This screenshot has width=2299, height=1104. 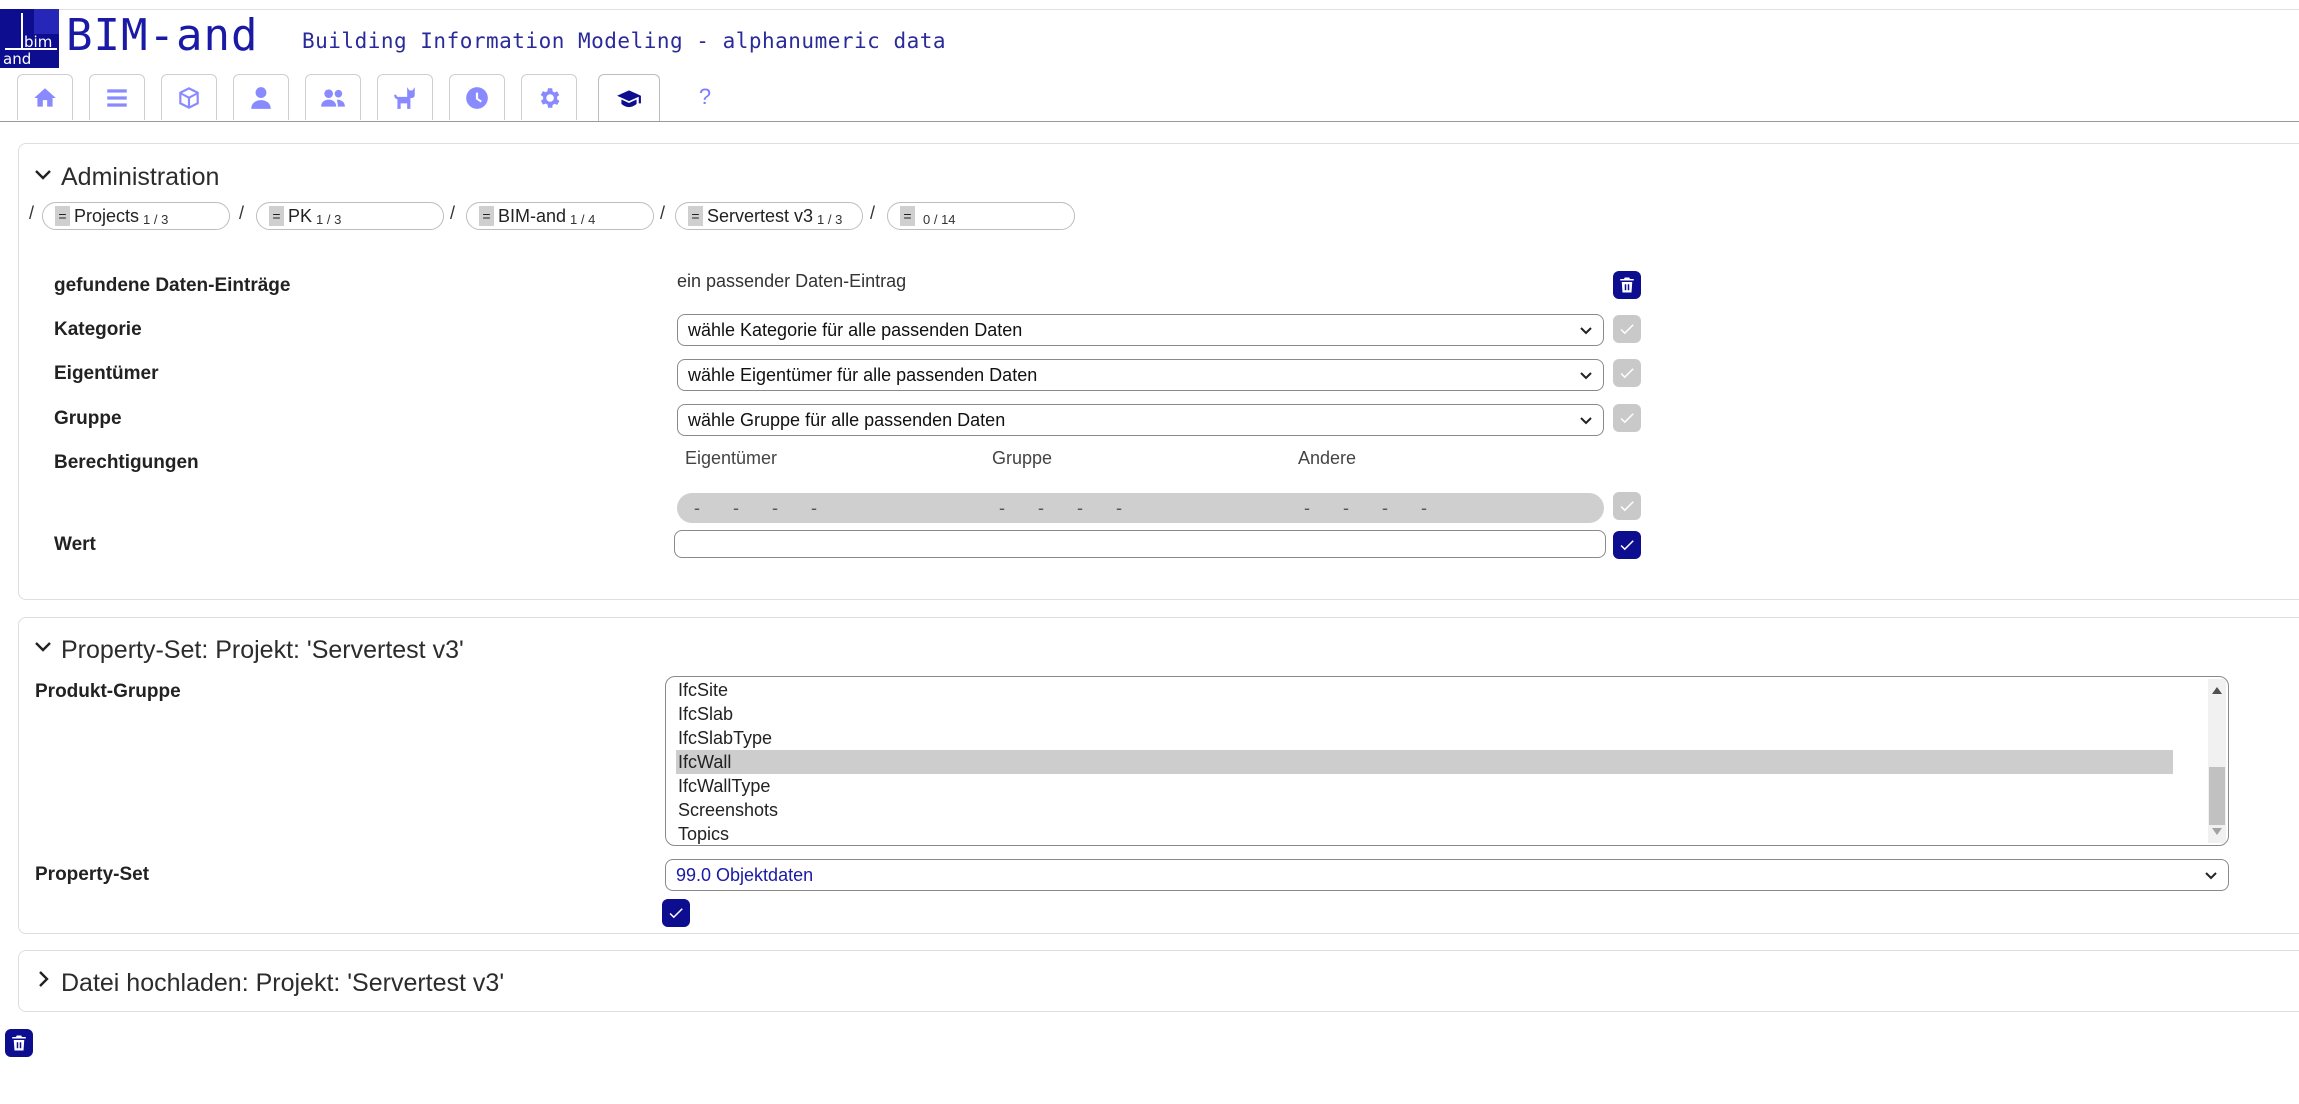 I want to click on list-item: Screenshots, so click(x=1424, y=810).